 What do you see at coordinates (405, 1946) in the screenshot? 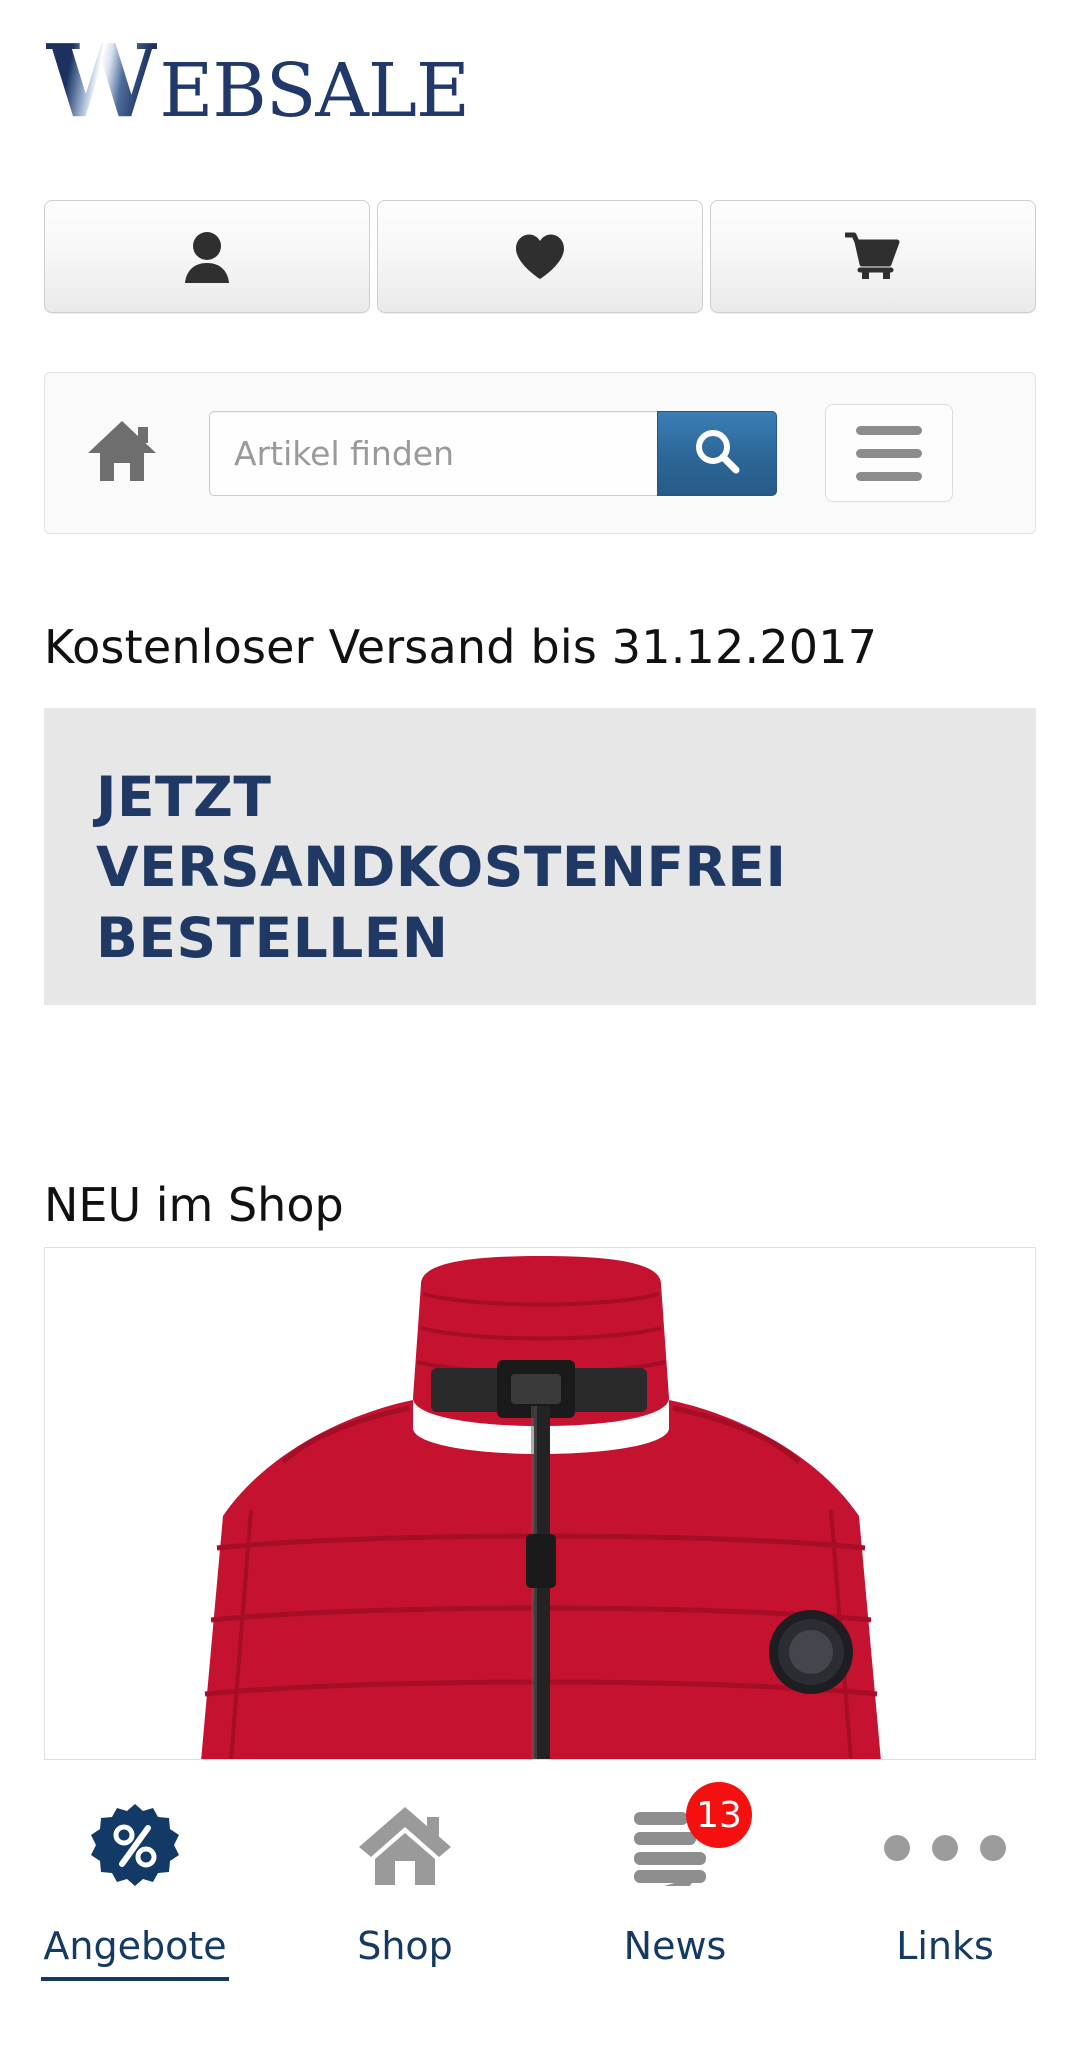
I see `nav-label-shop: Shop` at bounding box center [405, 1946].